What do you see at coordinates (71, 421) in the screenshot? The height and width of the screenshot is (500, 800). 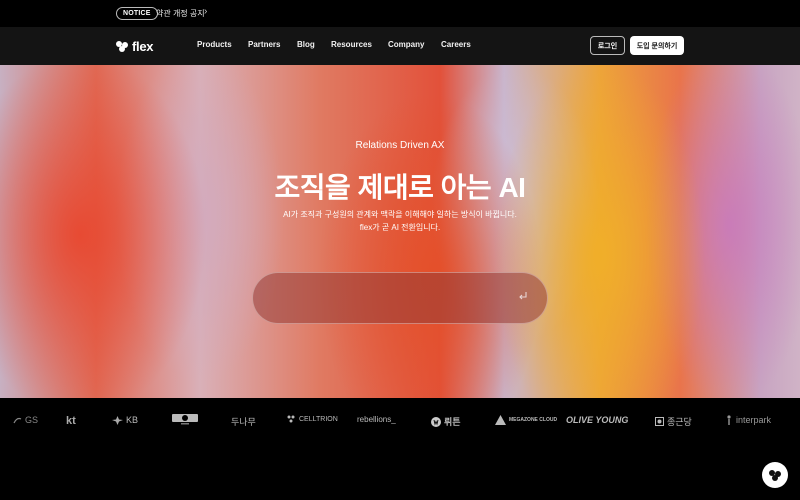 I see `client-logo-kt: kt` at bounding box center [71, 421].